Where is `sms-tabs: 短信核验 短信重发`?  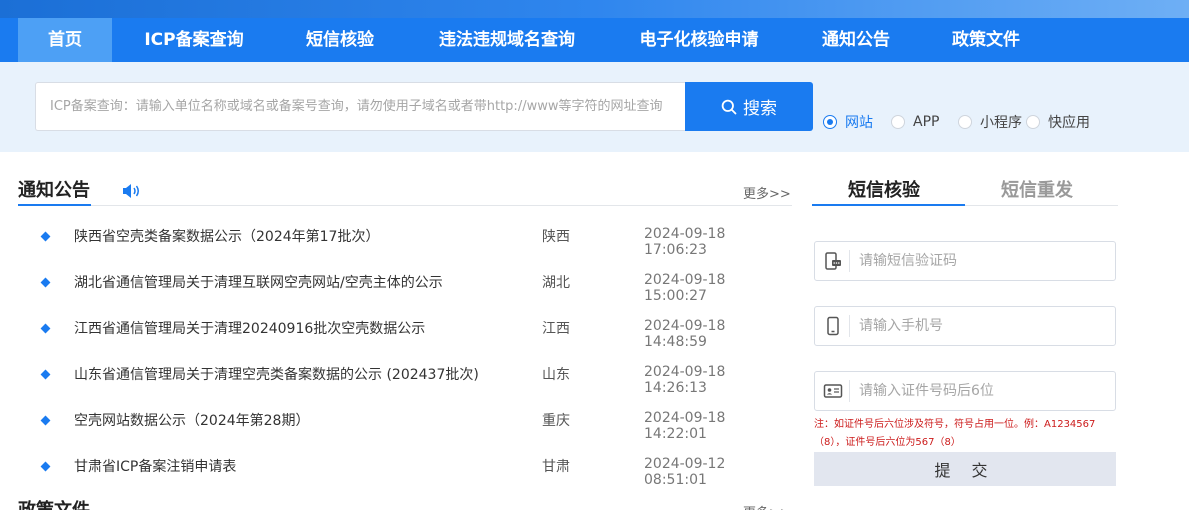
sms-tabs: 短信核验 短信重发 is located at coordinates (965, 188).